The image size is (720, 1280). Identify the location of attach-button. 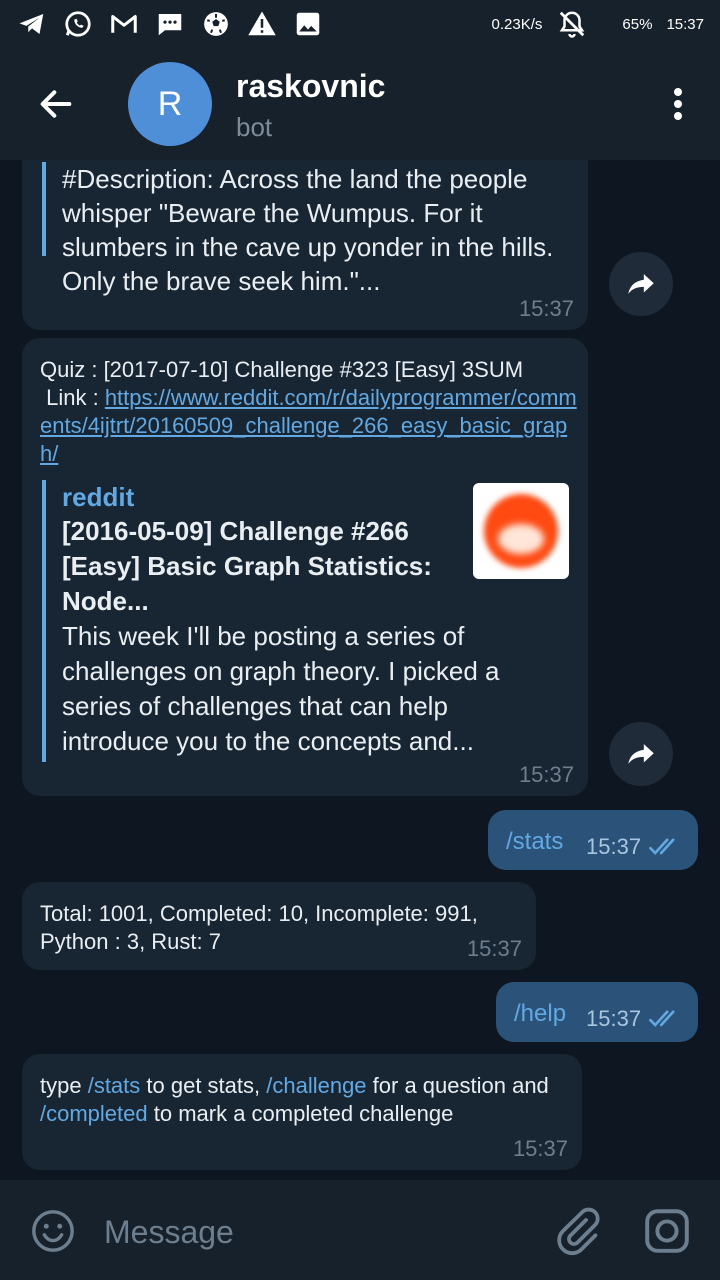
(576, 1230).